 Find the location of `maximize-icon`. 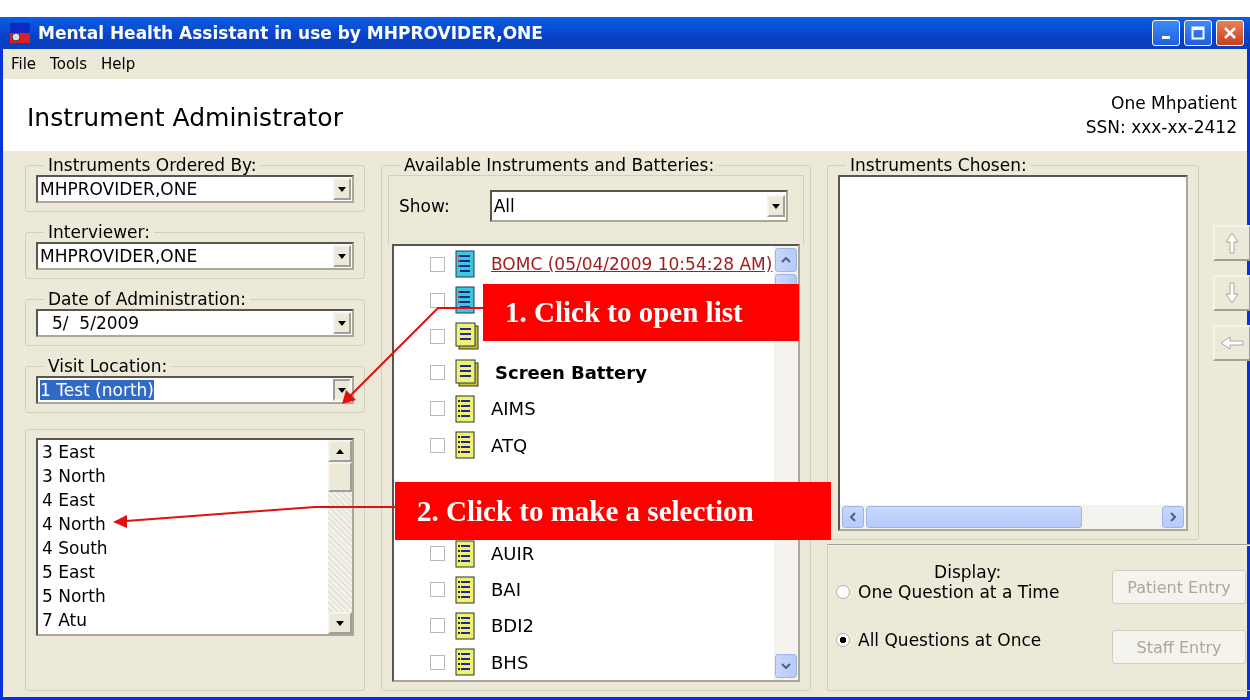

maximize-icon is located at coordinates (1198, 33).